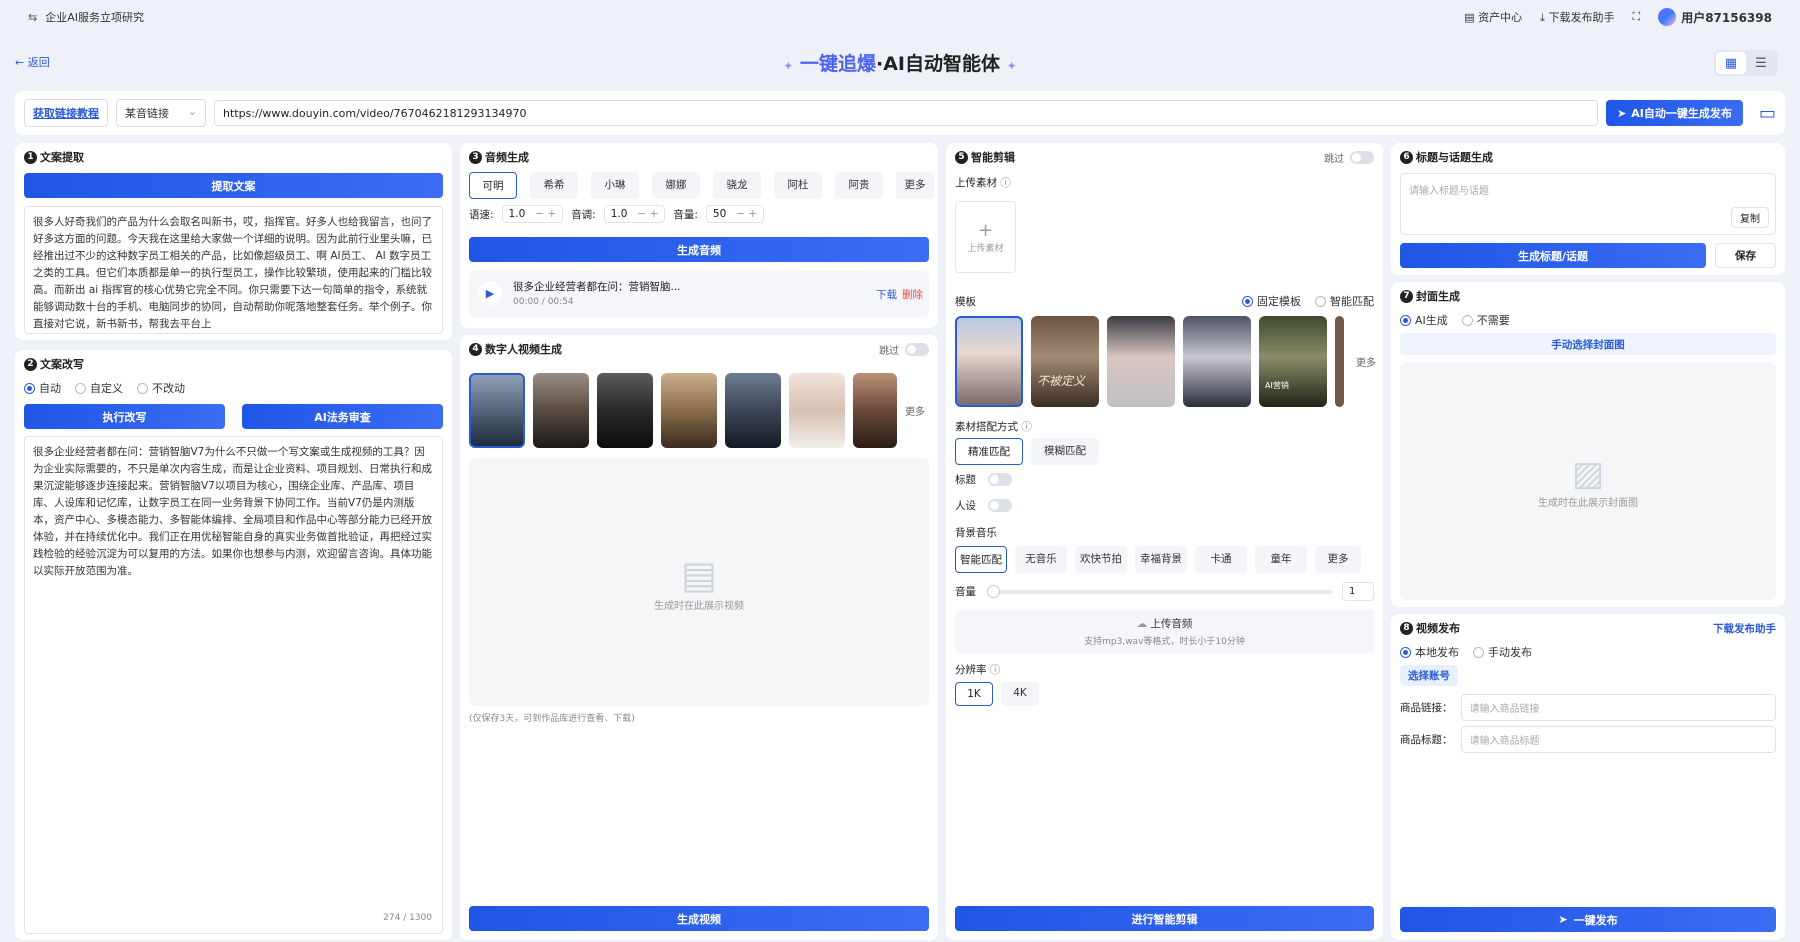 Image resolution: width=1800 pixels, height=942 pixels. I want to click on resolution-label: 分辨率 ⓘ, so click(977, 669).